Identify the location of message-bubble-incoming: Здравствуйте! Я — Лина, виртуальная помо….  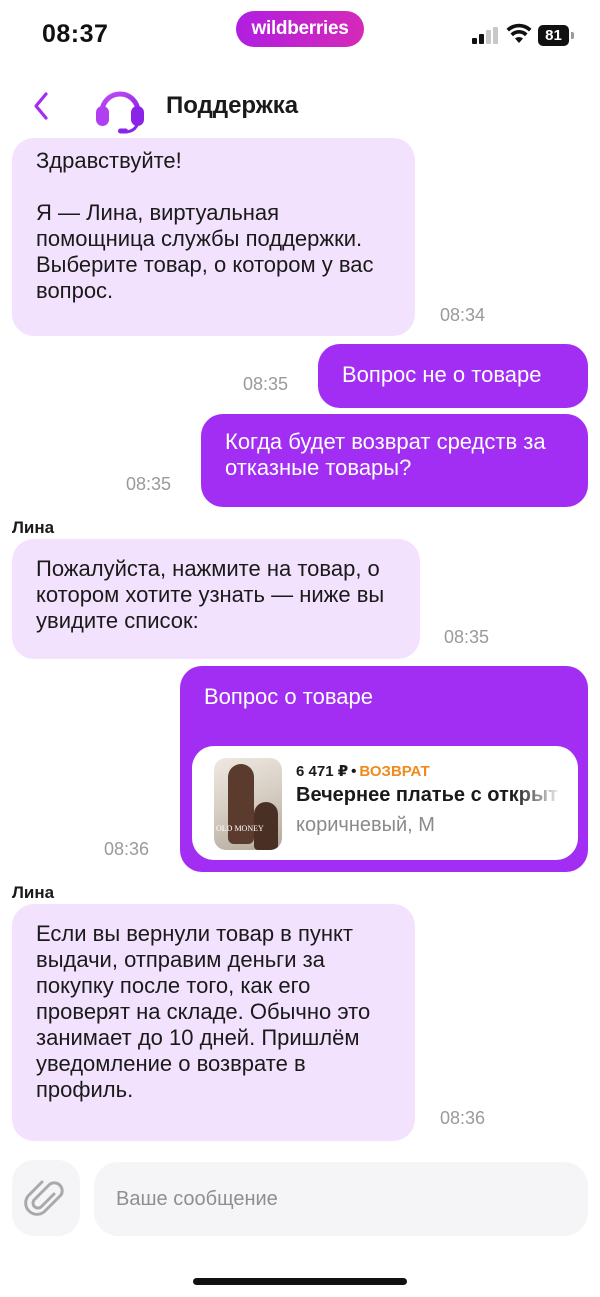
(213, 237).